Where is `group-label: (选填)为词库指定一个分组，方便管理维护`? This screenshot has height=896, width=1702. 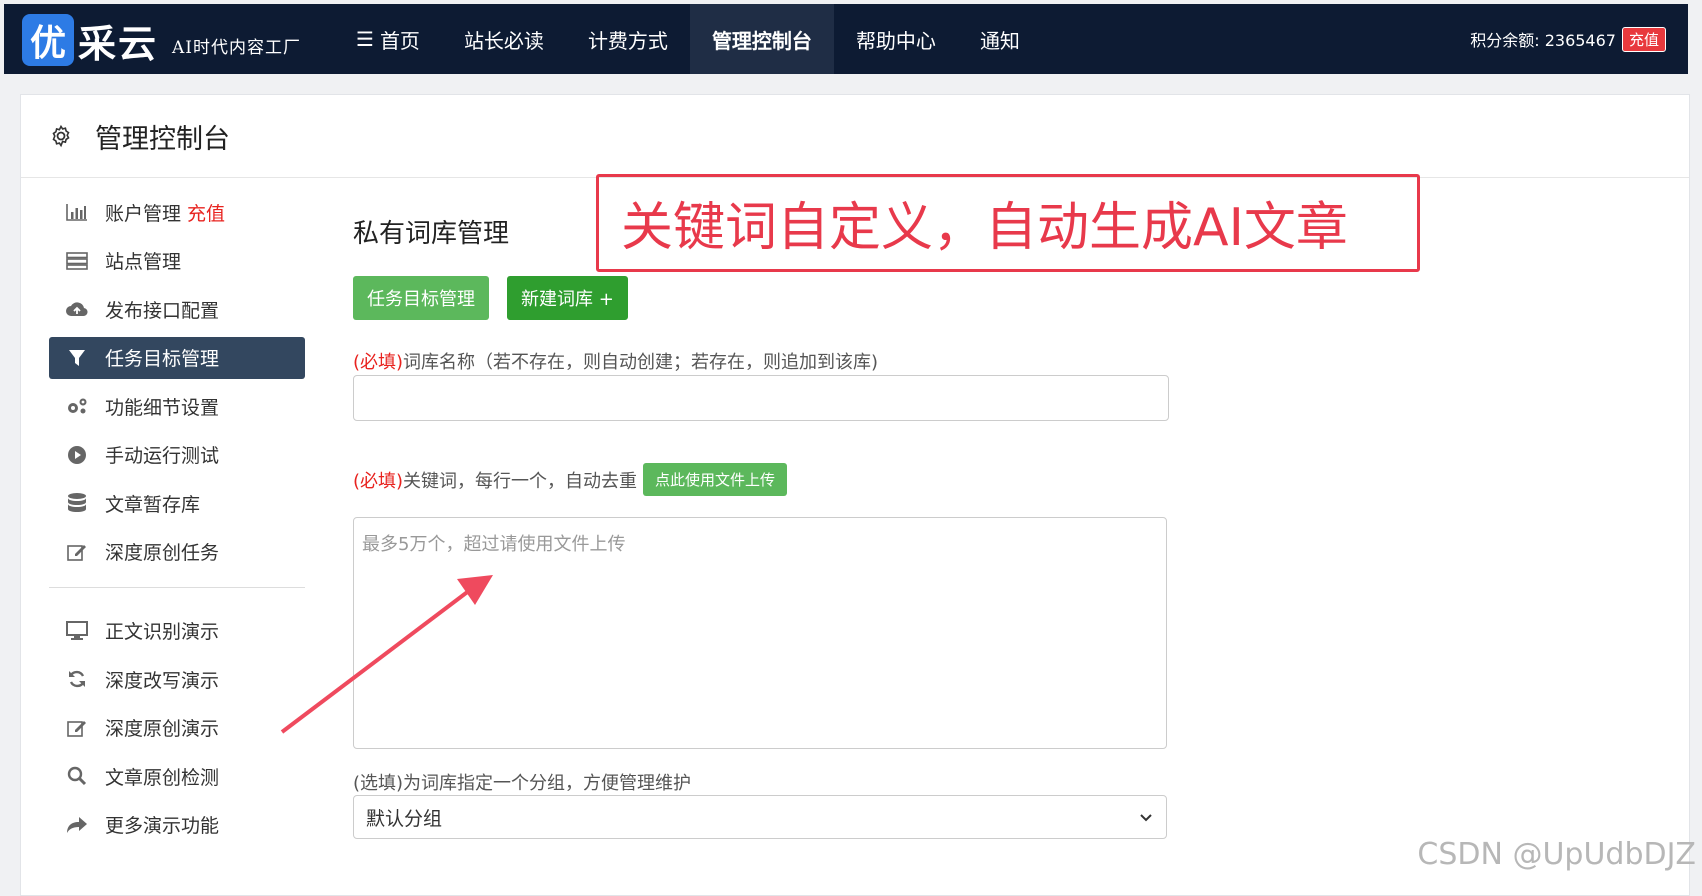 group-label: (选填)为词库指定一个分组，方便管理维护 is located at coordinates (522, 783).